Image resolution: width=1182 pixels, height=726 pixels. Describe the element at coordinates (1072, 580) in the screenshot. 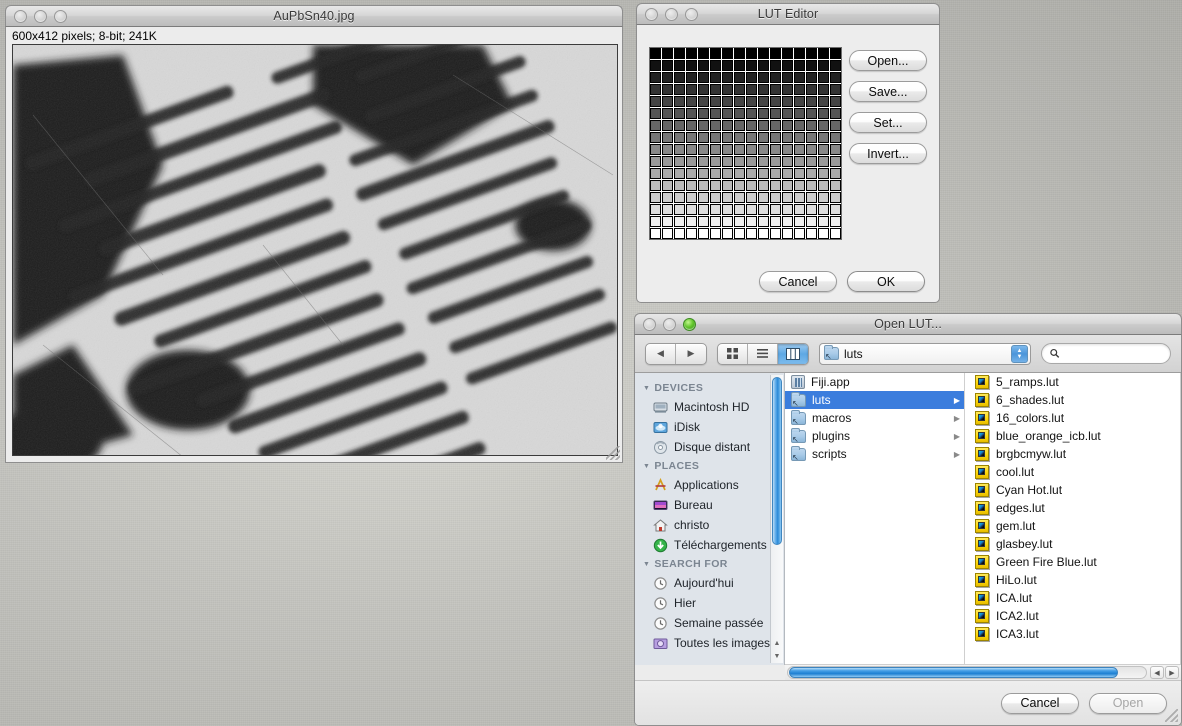

I see `lut-file-row: HiLo.lut` at that location.